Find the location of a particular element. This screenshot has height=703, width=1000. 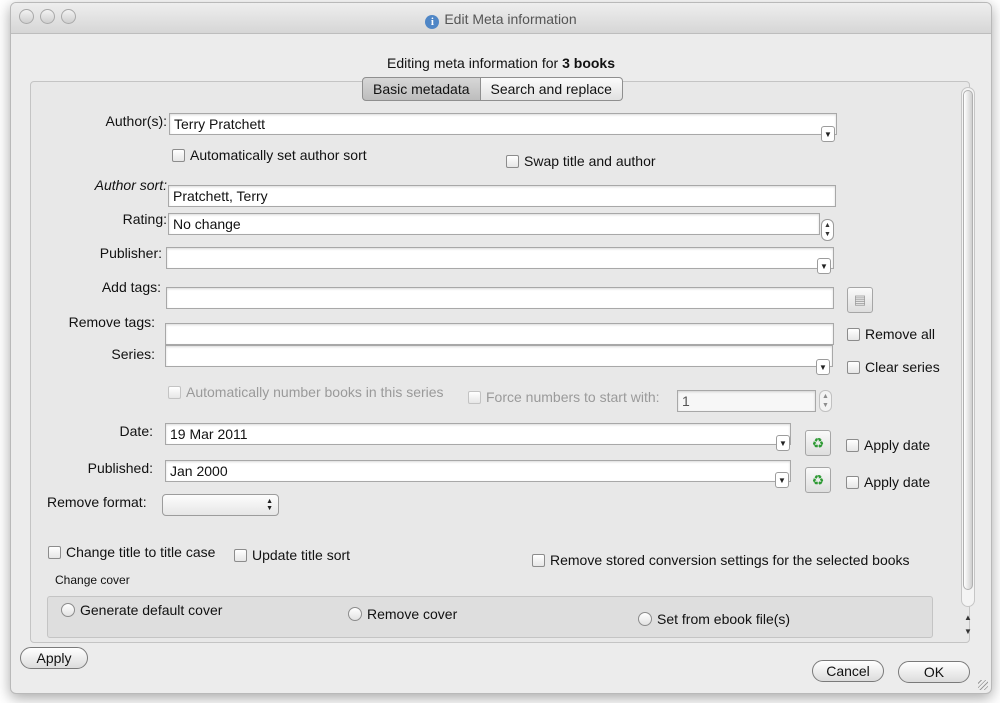

apply-published-checkbox: Apply date is located at coordinates (888, 482).